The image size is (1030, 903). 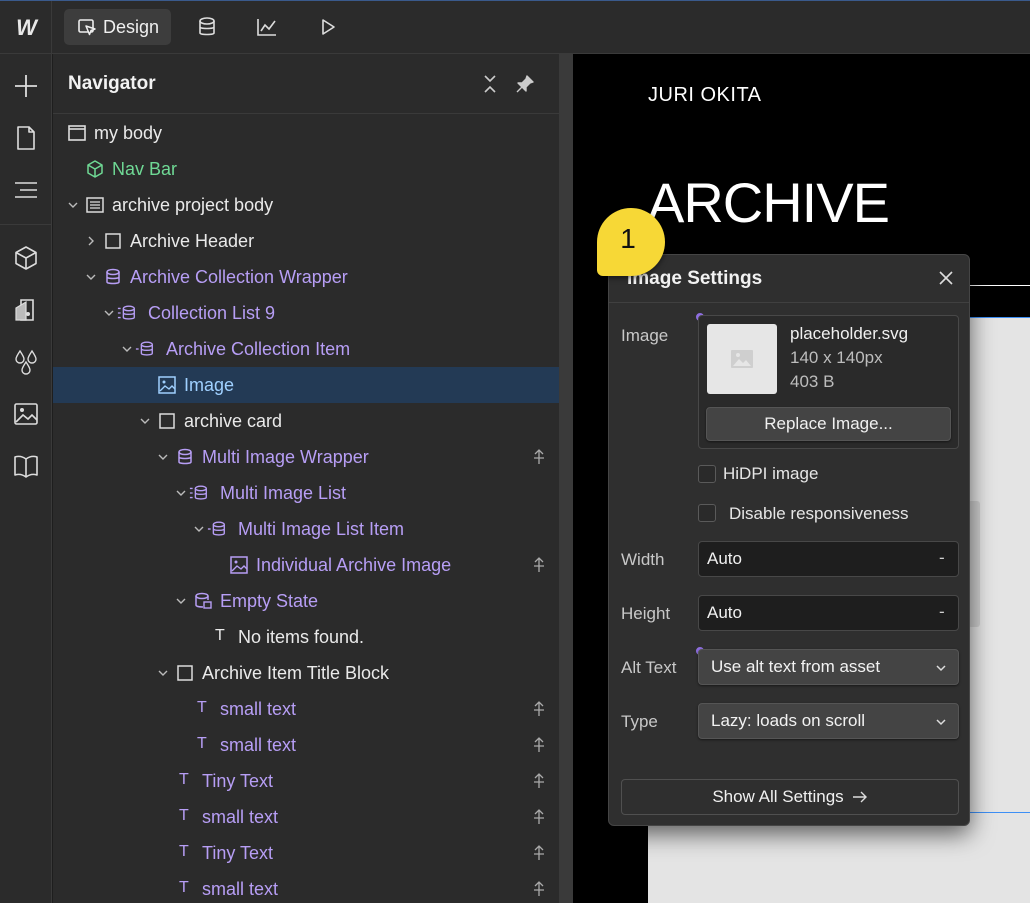 What do you see at coordinates (768, 202) in the screenshot?
I see `canvas-heading: ARCHIVE` at bounding box center [768, 202].